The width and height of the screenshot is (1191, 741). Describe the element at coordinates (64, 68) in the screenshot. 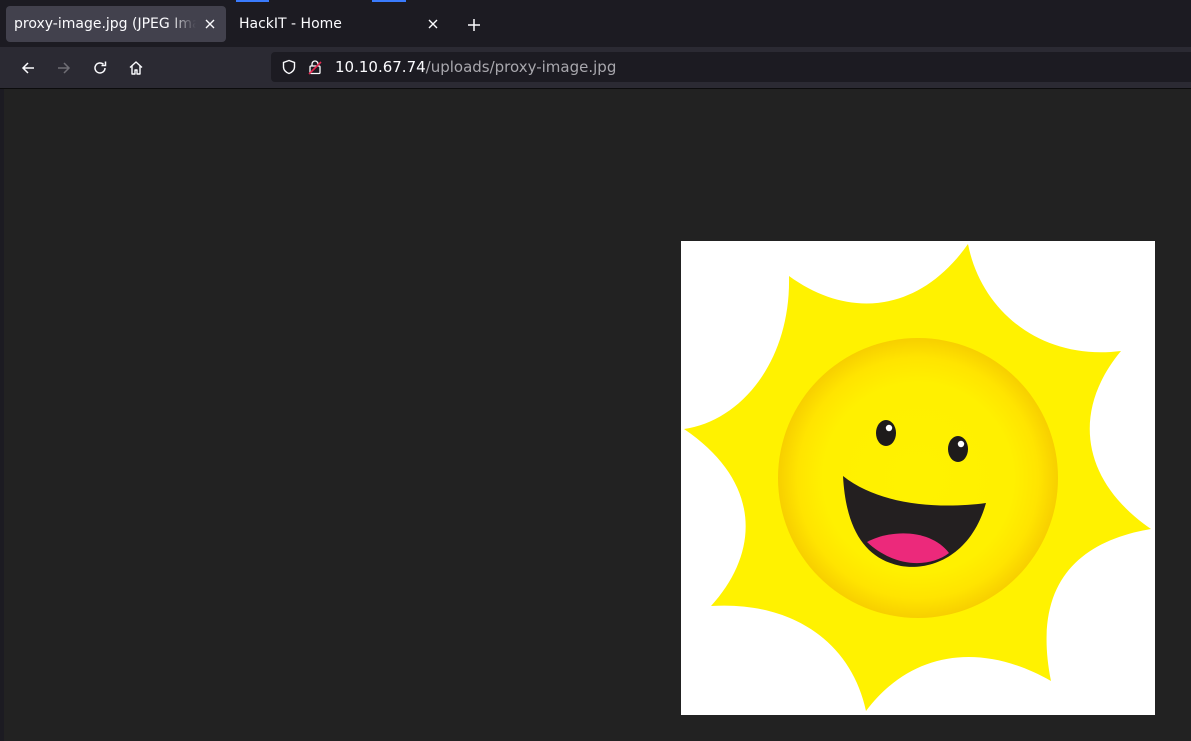

I see `arrow-right-icon` at that location.